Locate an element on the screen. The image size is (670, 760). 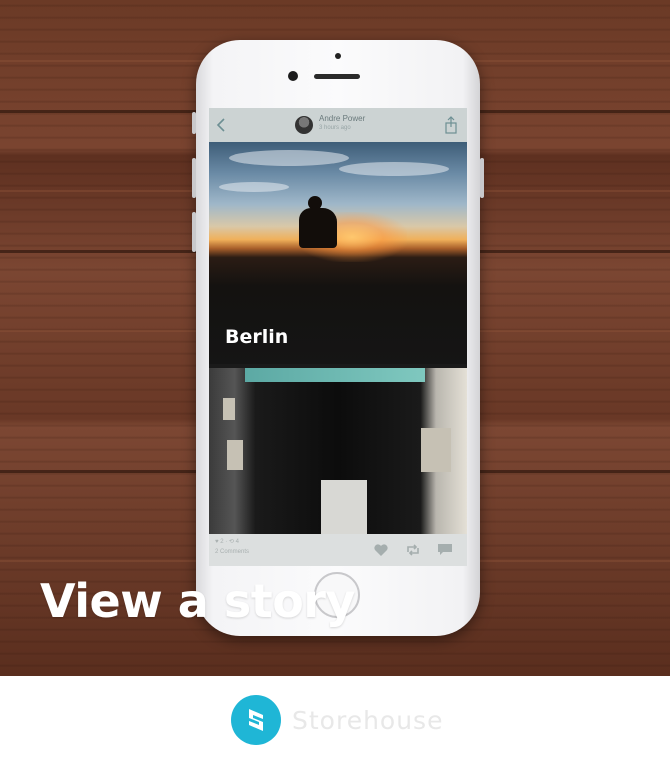
story-photo-street is located at coordinates (338, 451).